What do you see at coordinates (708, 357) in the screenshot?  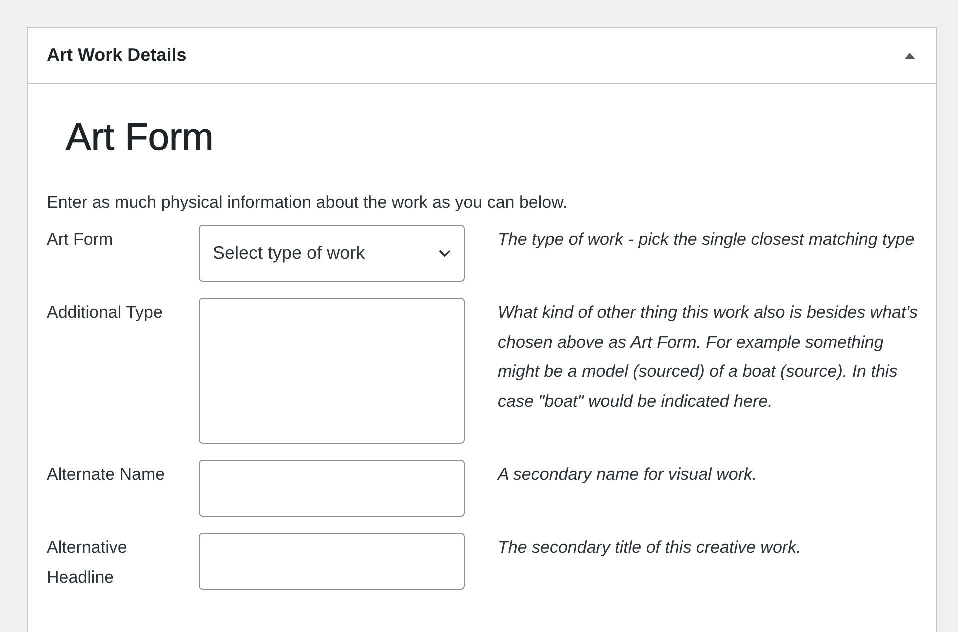 I see `field-description: What kind of other thing this work also is besides what's chosen above as Art Form. For example something might be a model (sourced) of a boat (source). In this case "boat" would be indicated here.` at bounding box center [708, 357].